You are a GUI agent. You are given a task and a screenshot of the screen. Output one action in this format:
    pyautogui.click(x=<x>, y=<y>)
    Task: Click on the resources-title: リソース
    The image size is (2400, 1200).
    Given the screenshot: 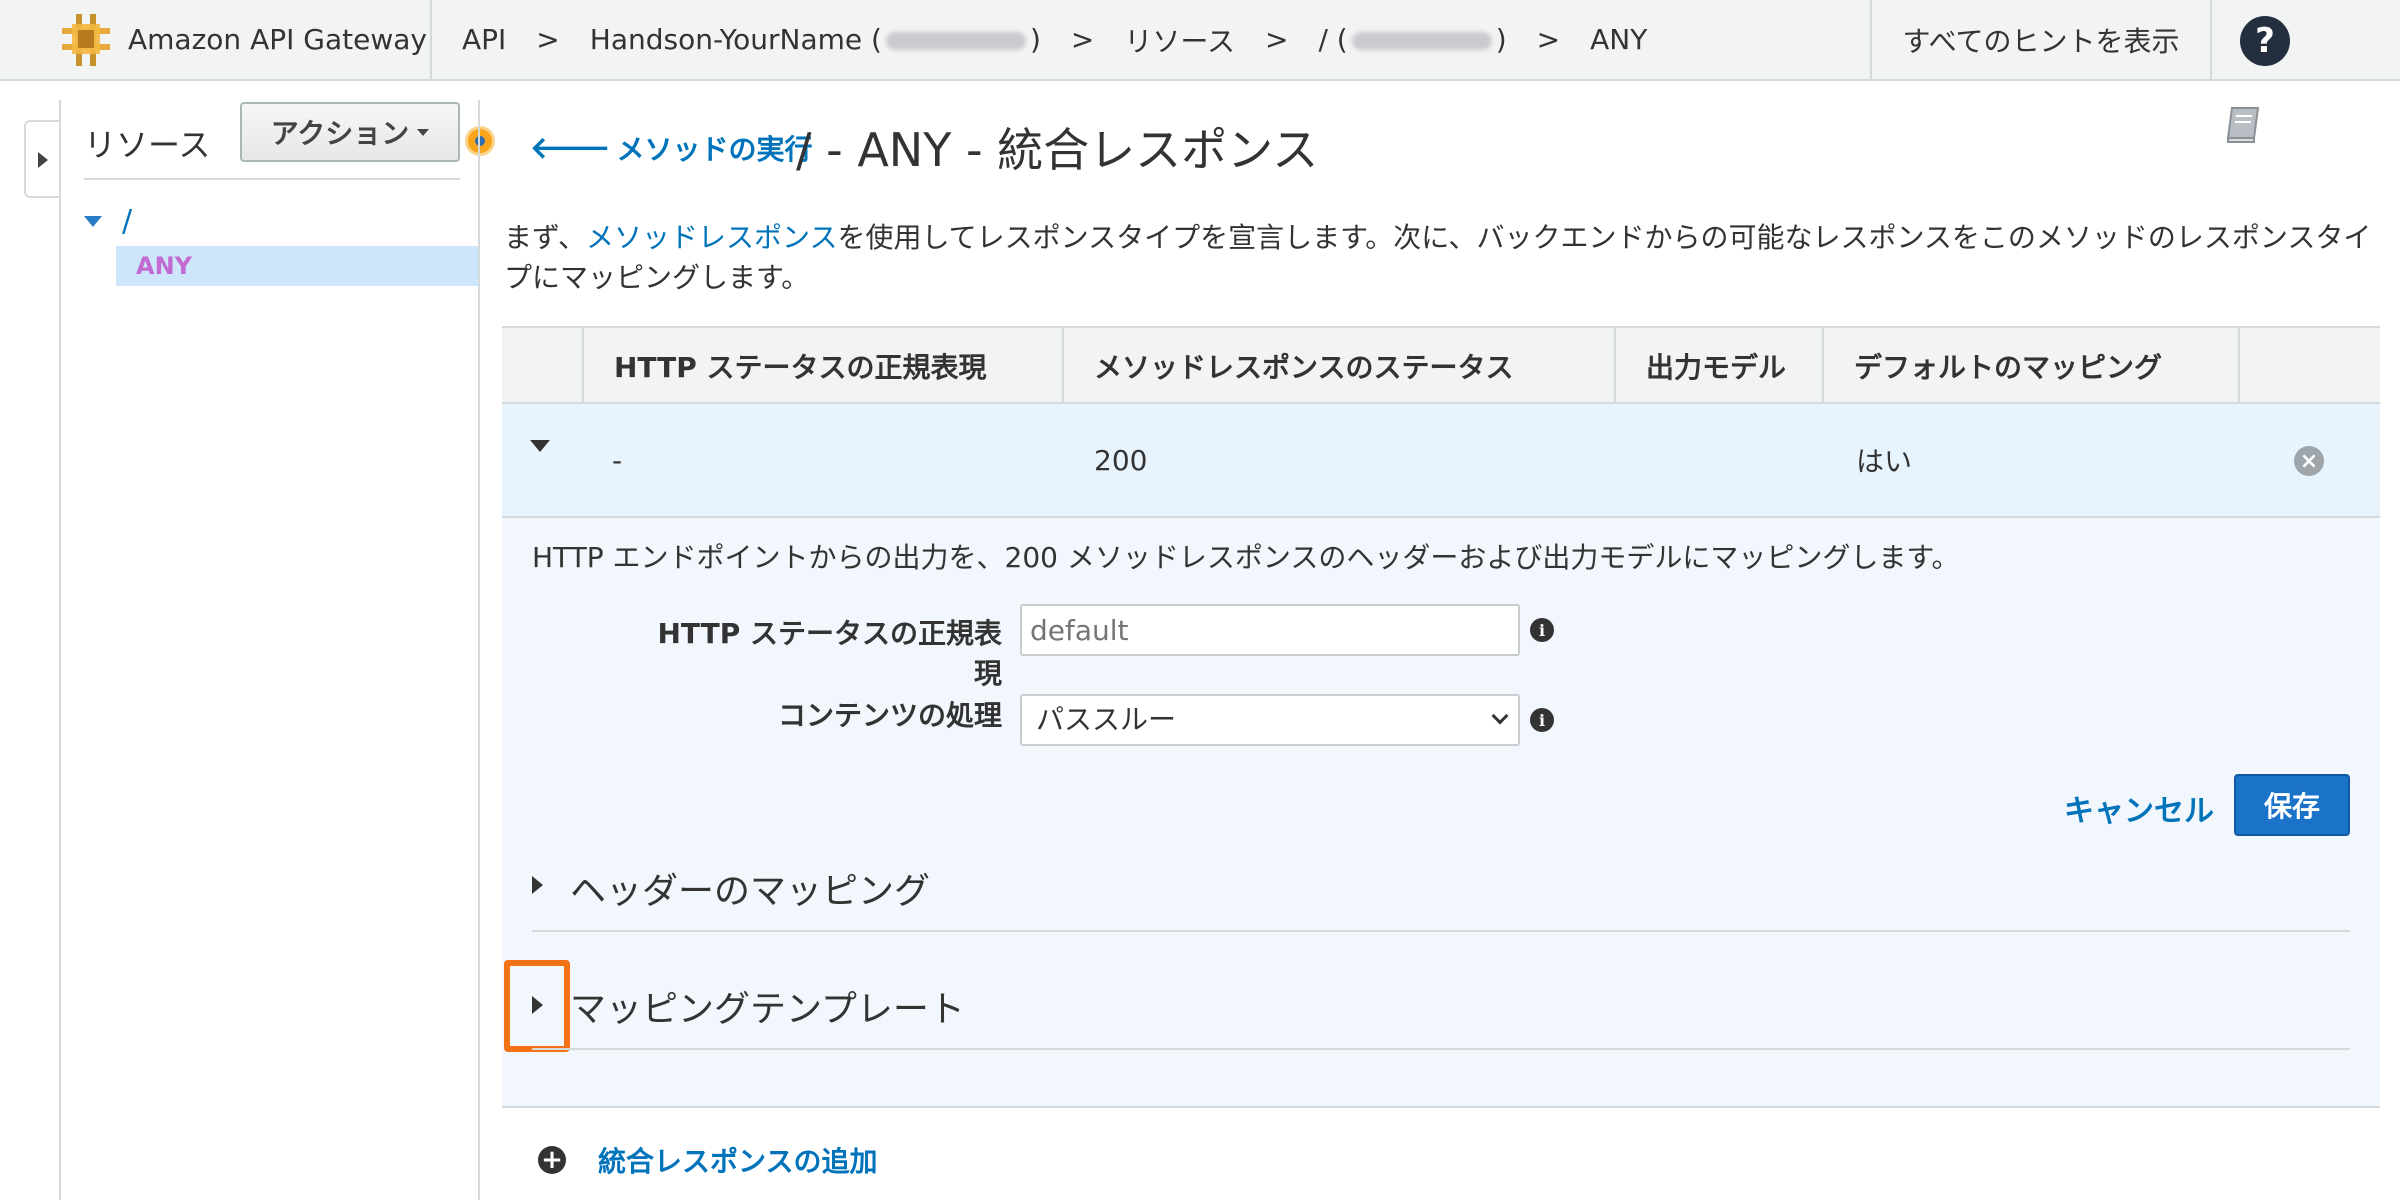 What is the action you would take?
    pyautogui.click(x=147, y=145)
    